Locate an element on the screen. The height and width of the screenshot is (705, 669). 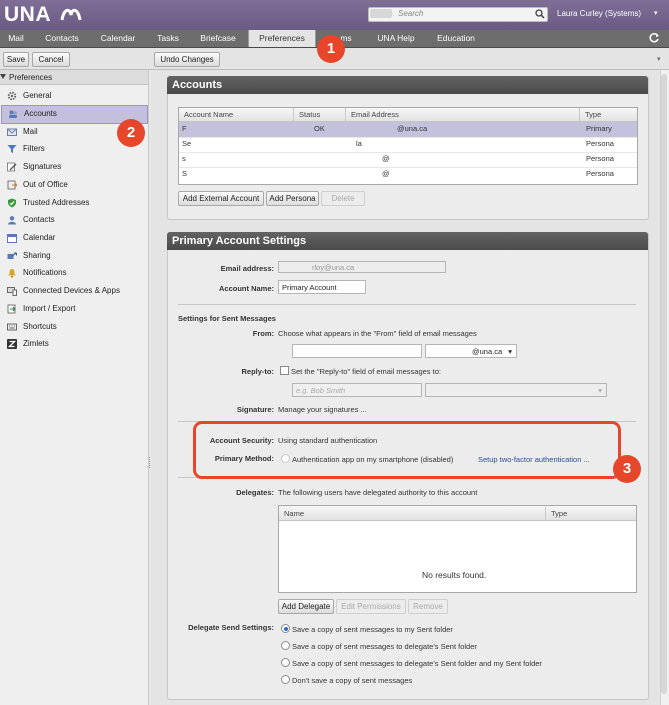
sidebar-item-zimlets: Zimlets is located at coordinates (74, 343).